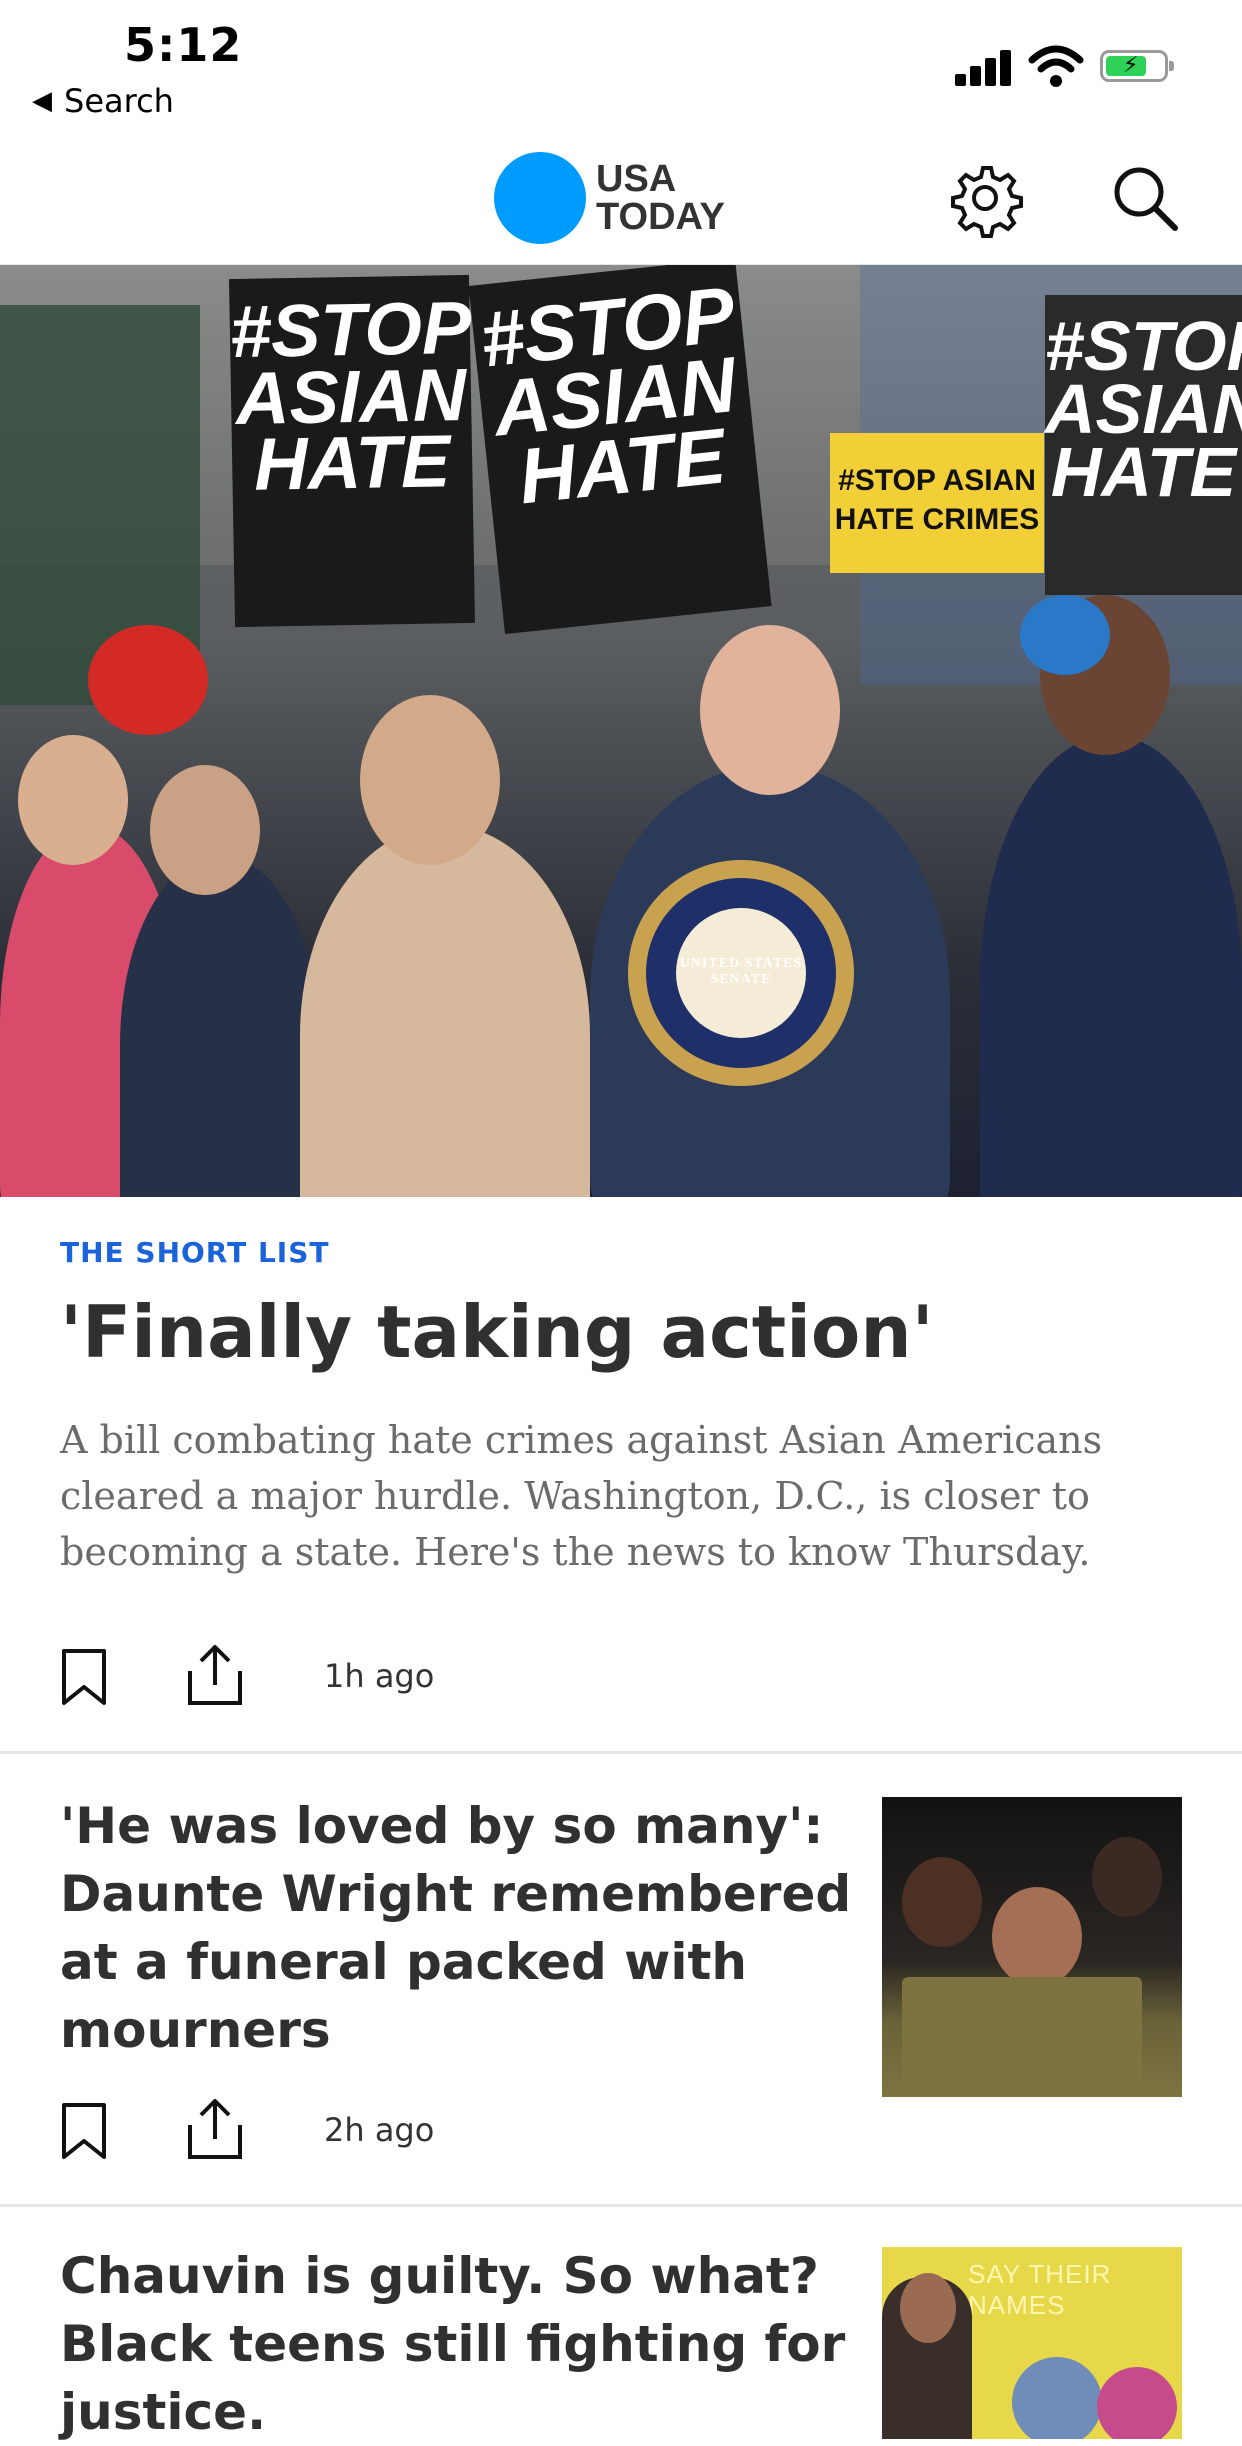 This screenshot has width=1242, height=2446. I want to click on senate-seal: UNITED STATES SENATE, so click(741, 973).